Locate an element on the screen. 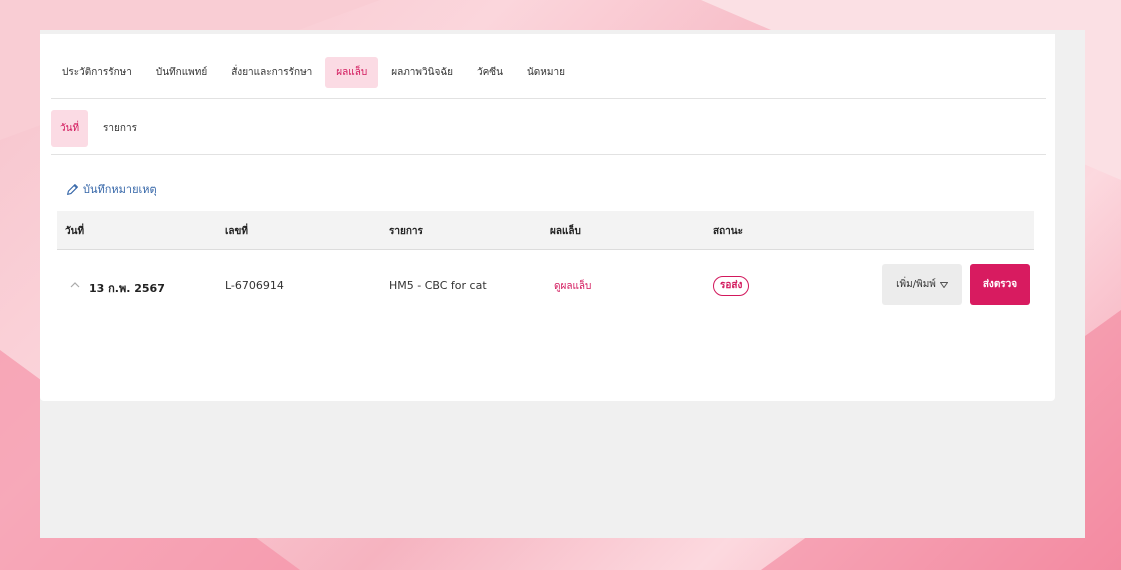 The image size is (1121, 570). tab-treatment-history: ประวัติการรักษา is located at coordinates (97, 72).